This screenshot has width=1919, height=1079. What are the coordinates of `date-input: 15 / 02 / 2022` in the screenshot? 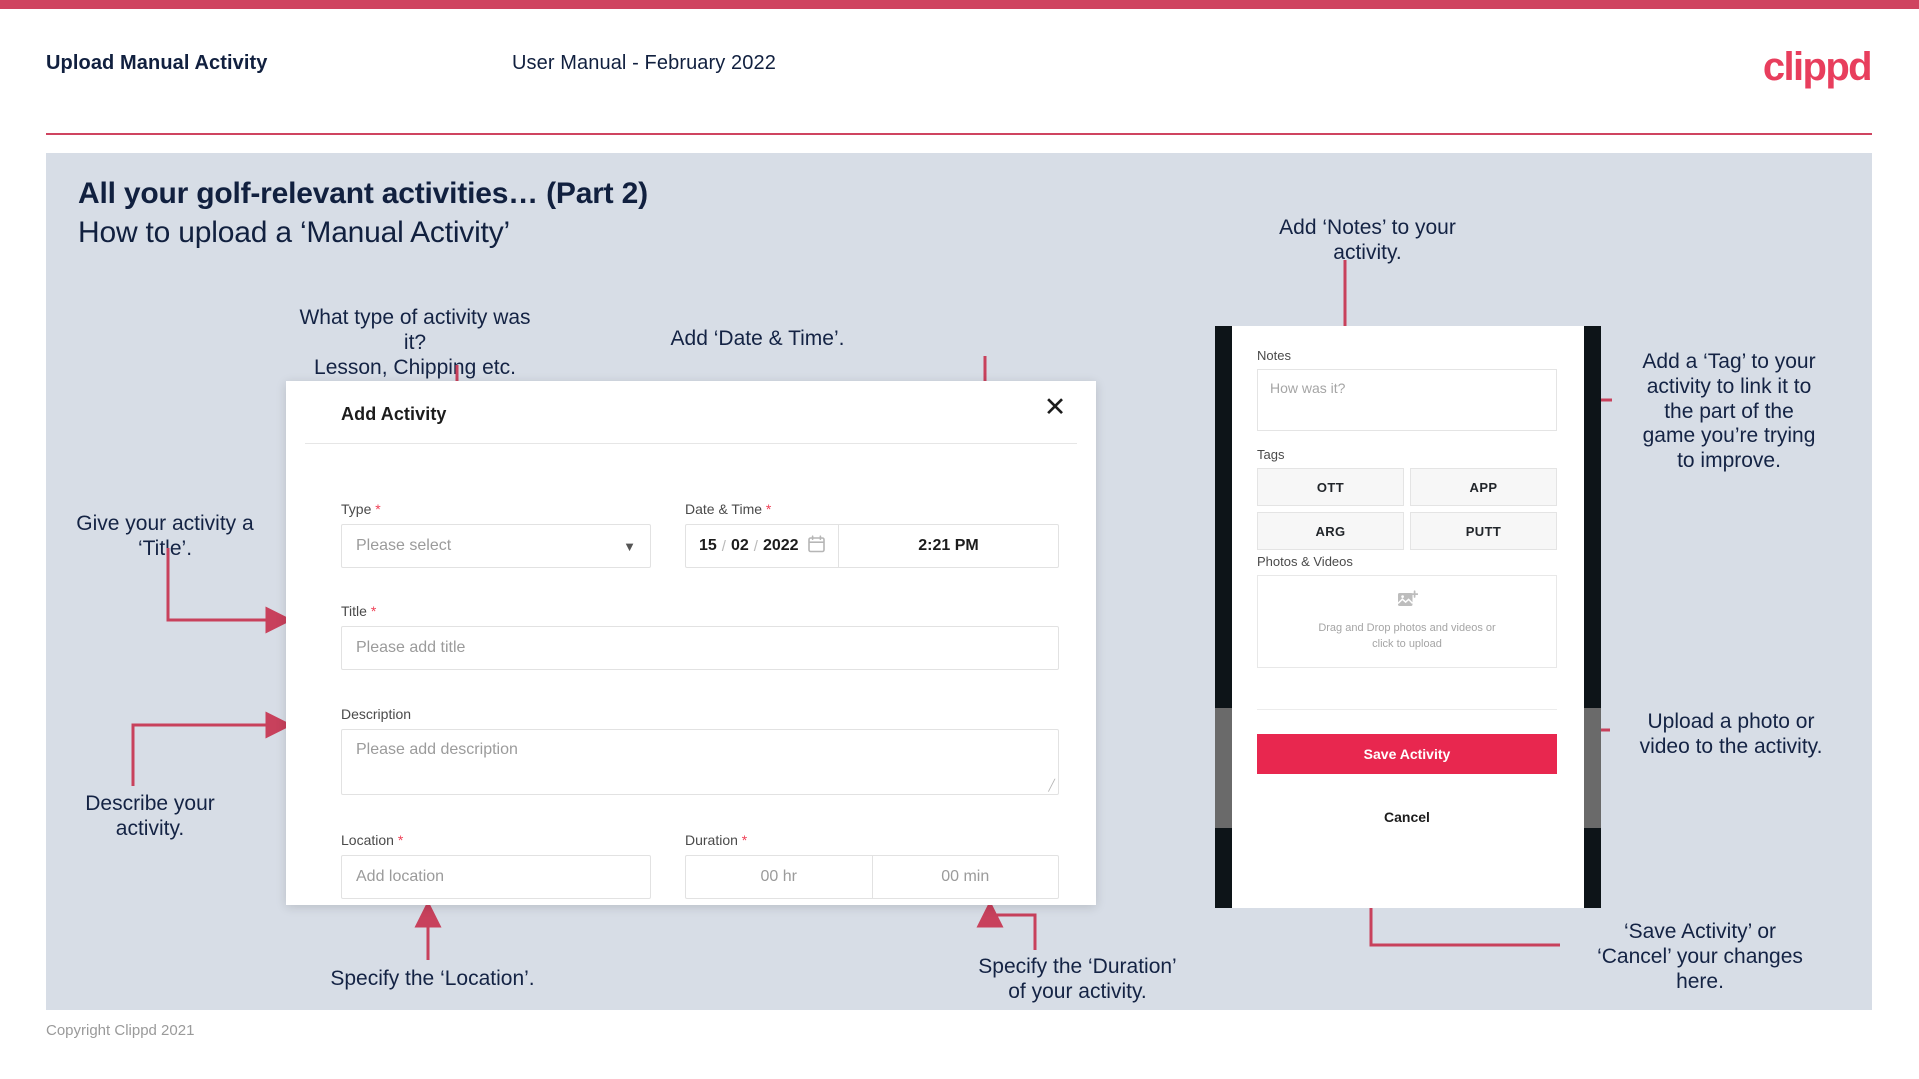 It's located at (762, 546).